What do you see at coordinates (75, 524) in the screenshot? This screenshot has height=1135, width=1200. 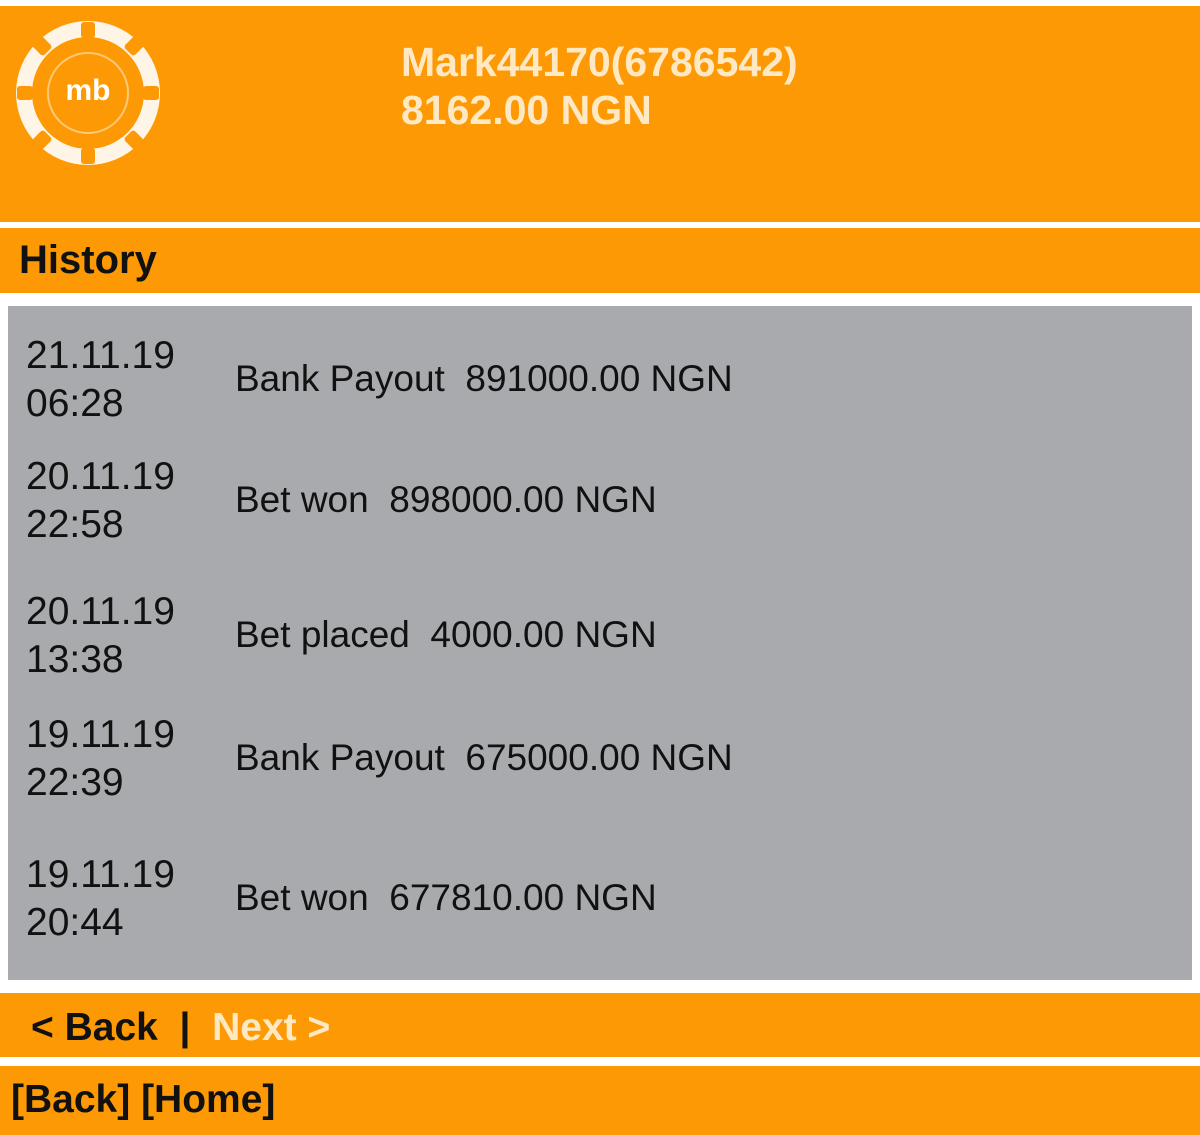 I see `entry-time: 22:58` at bounding box center [75, 524].